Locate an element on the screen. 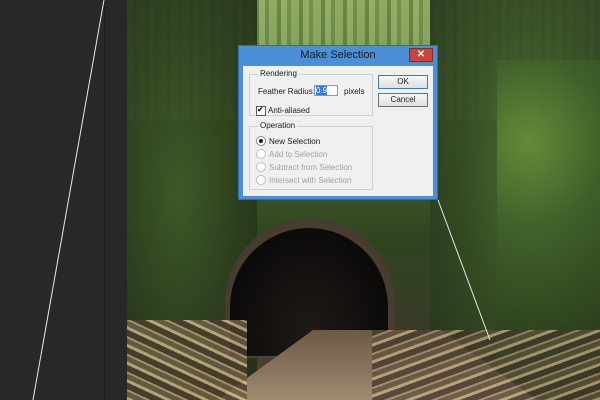 The height and width of the screenshot is (400, 600). radio-subtract-from-selection: Subtract from Selection is located at coordinates (304, 167).